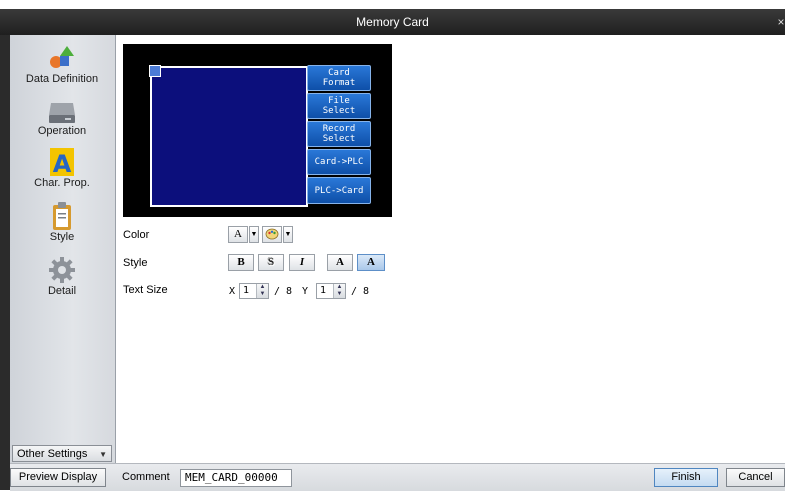 Image resolution: width=785 pixels, height=491 pixels. What do you see at coordinates (232, 291) in the screenshot?
I see `x-label: X` at bounding box center [232, 291].